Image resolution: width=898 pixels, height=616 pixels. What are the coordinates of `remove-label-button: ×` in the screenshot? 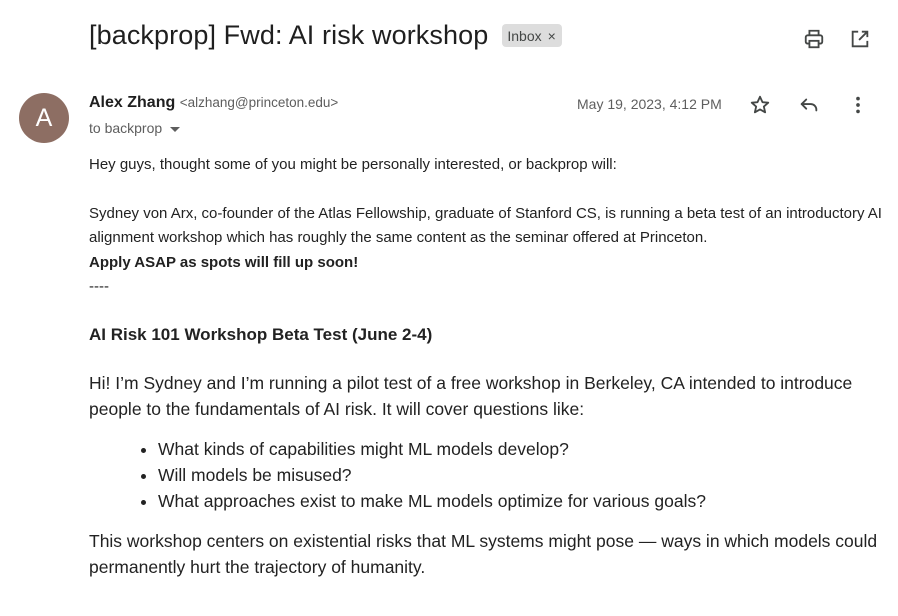 It's located at (552, 36).